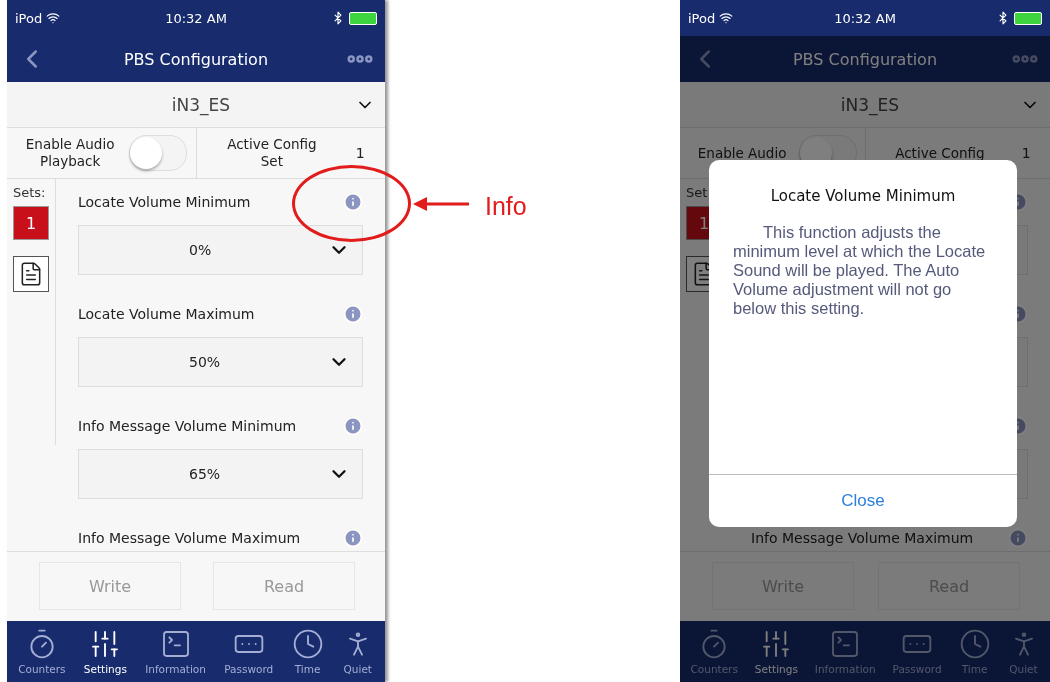  I want to click on callout-label: Info, so click(506, 206).